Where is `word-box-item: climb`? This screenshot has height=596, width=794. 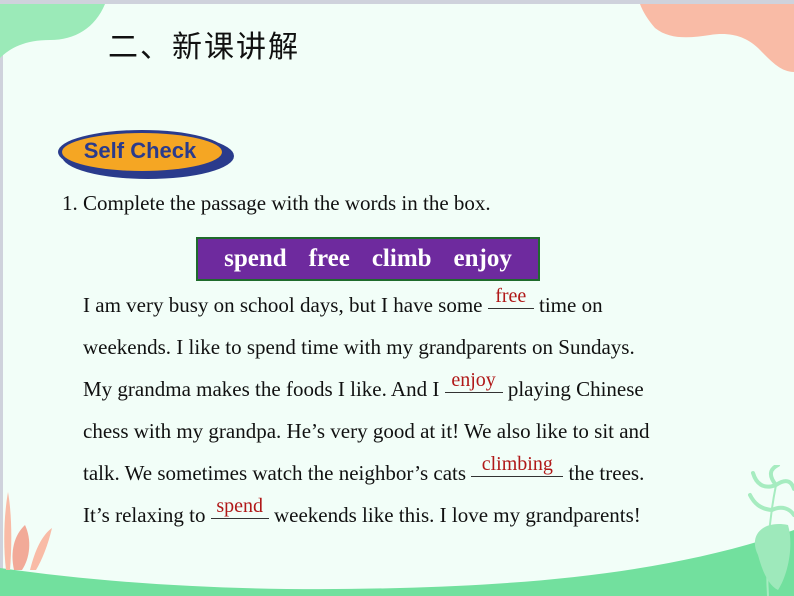 word-box-item: climb is located at coordinates (401, 258).